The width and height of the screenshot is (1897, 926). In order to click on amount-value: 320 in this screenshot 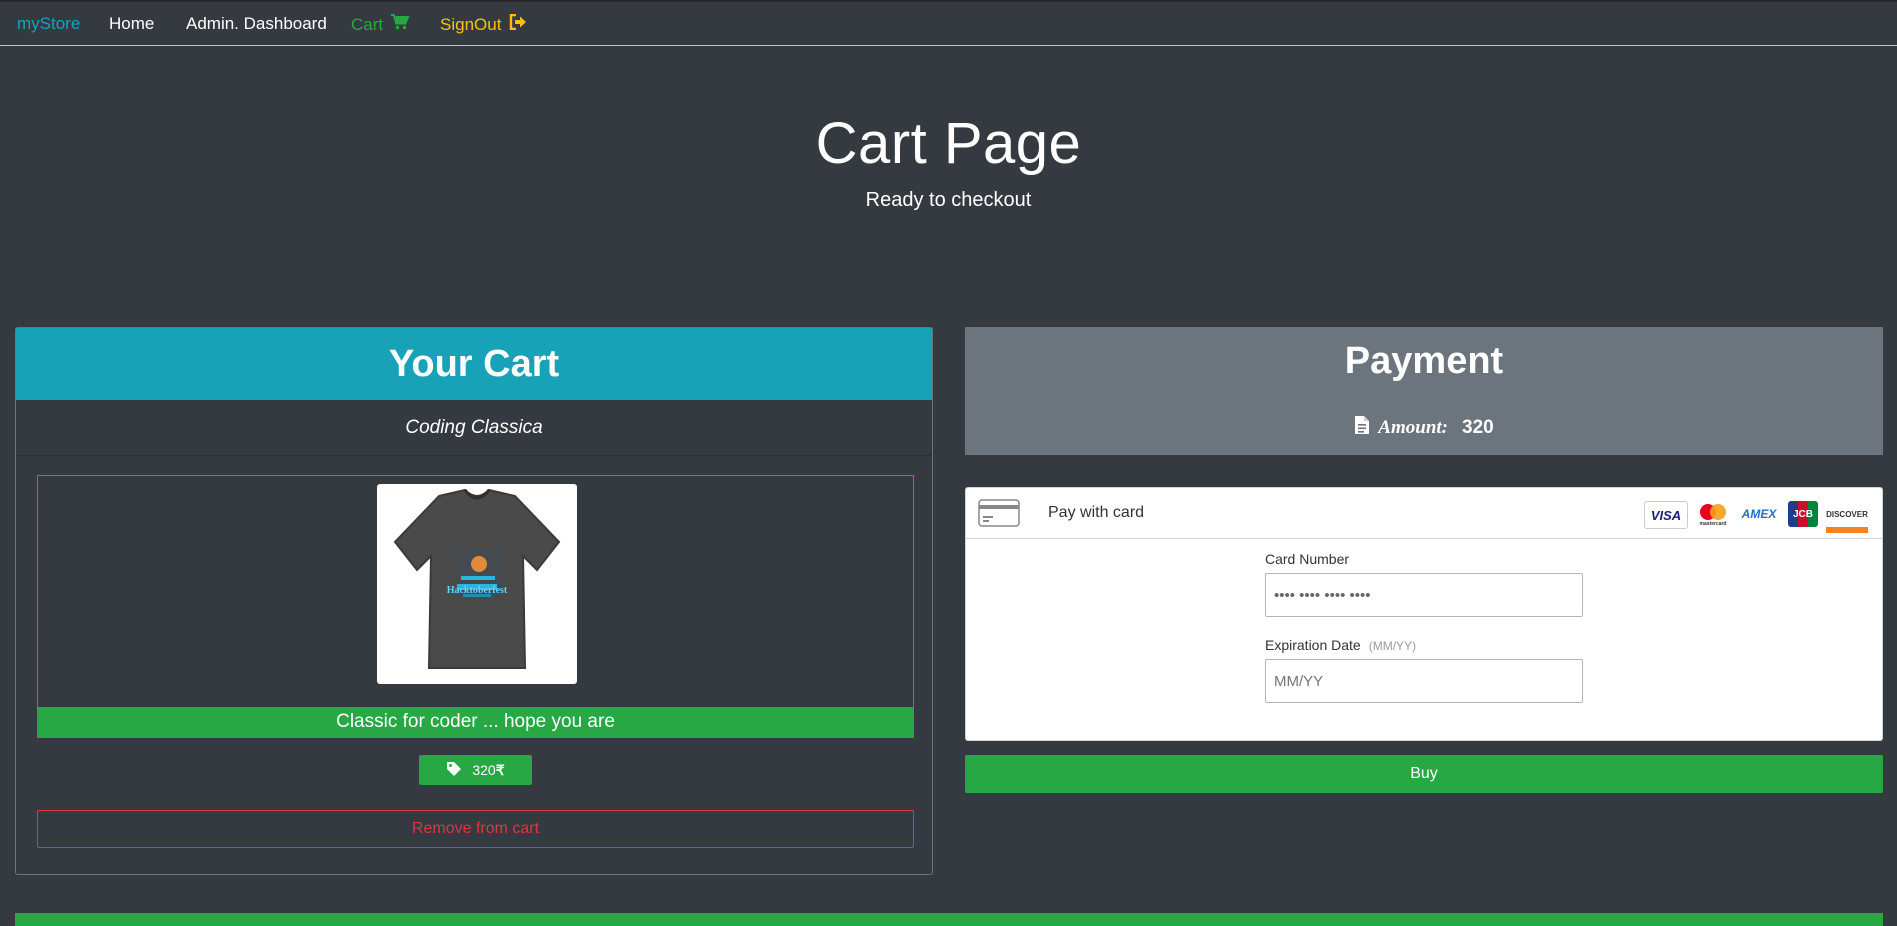, I will do `click(1478, 427)`.